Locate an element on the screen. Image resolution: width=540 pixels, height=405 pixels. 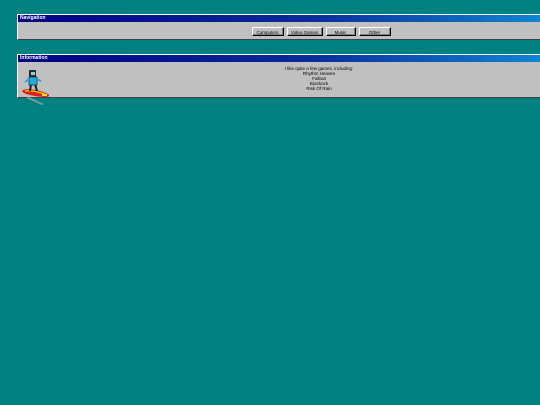
computers-button: Computers is located at coordinates (267, 31).